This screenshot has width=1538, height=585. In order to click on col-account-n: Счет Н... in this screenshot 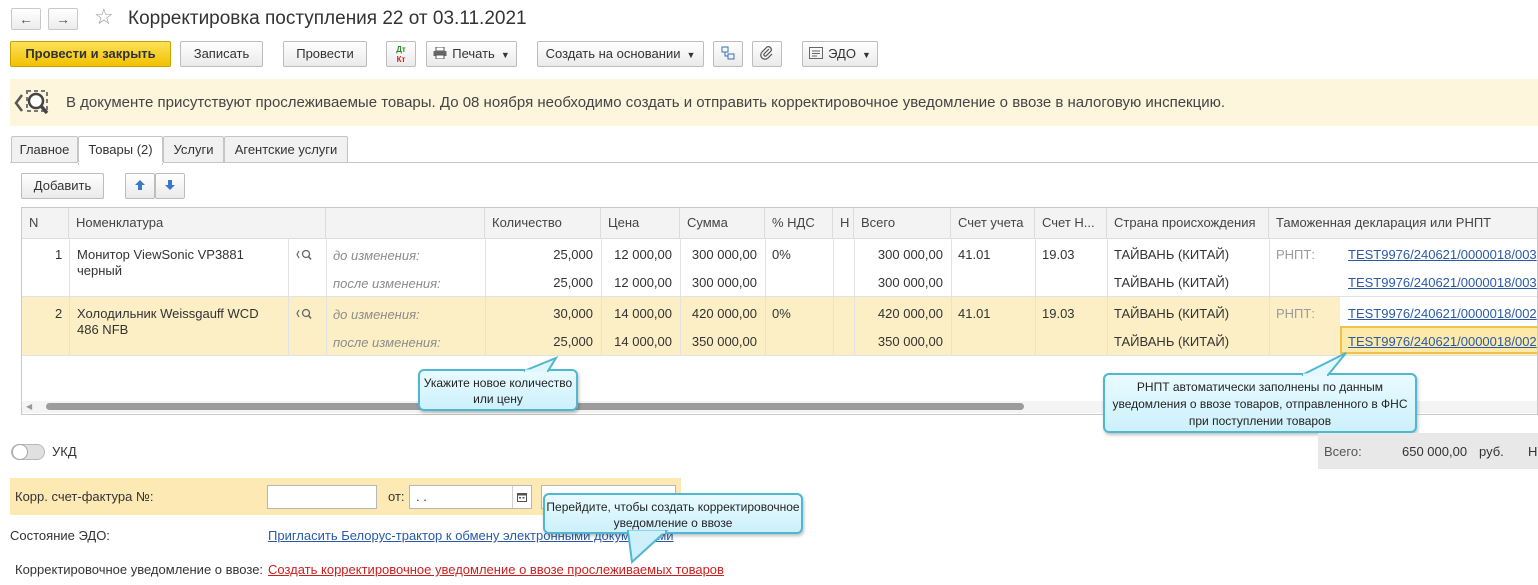, I will do `click(1071, 223)`.